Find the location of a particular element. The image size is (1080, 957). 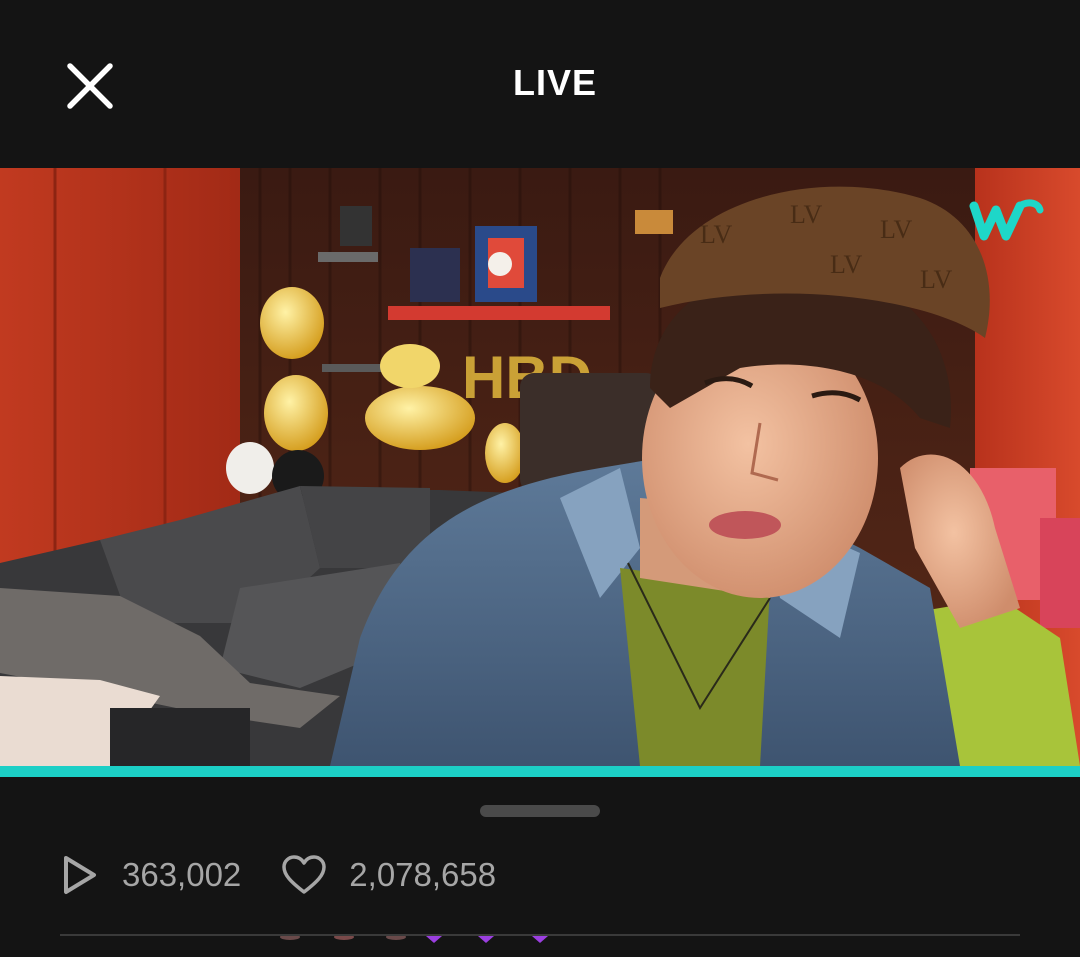

sheet-drag-handle is located at coordinates (540, 811).